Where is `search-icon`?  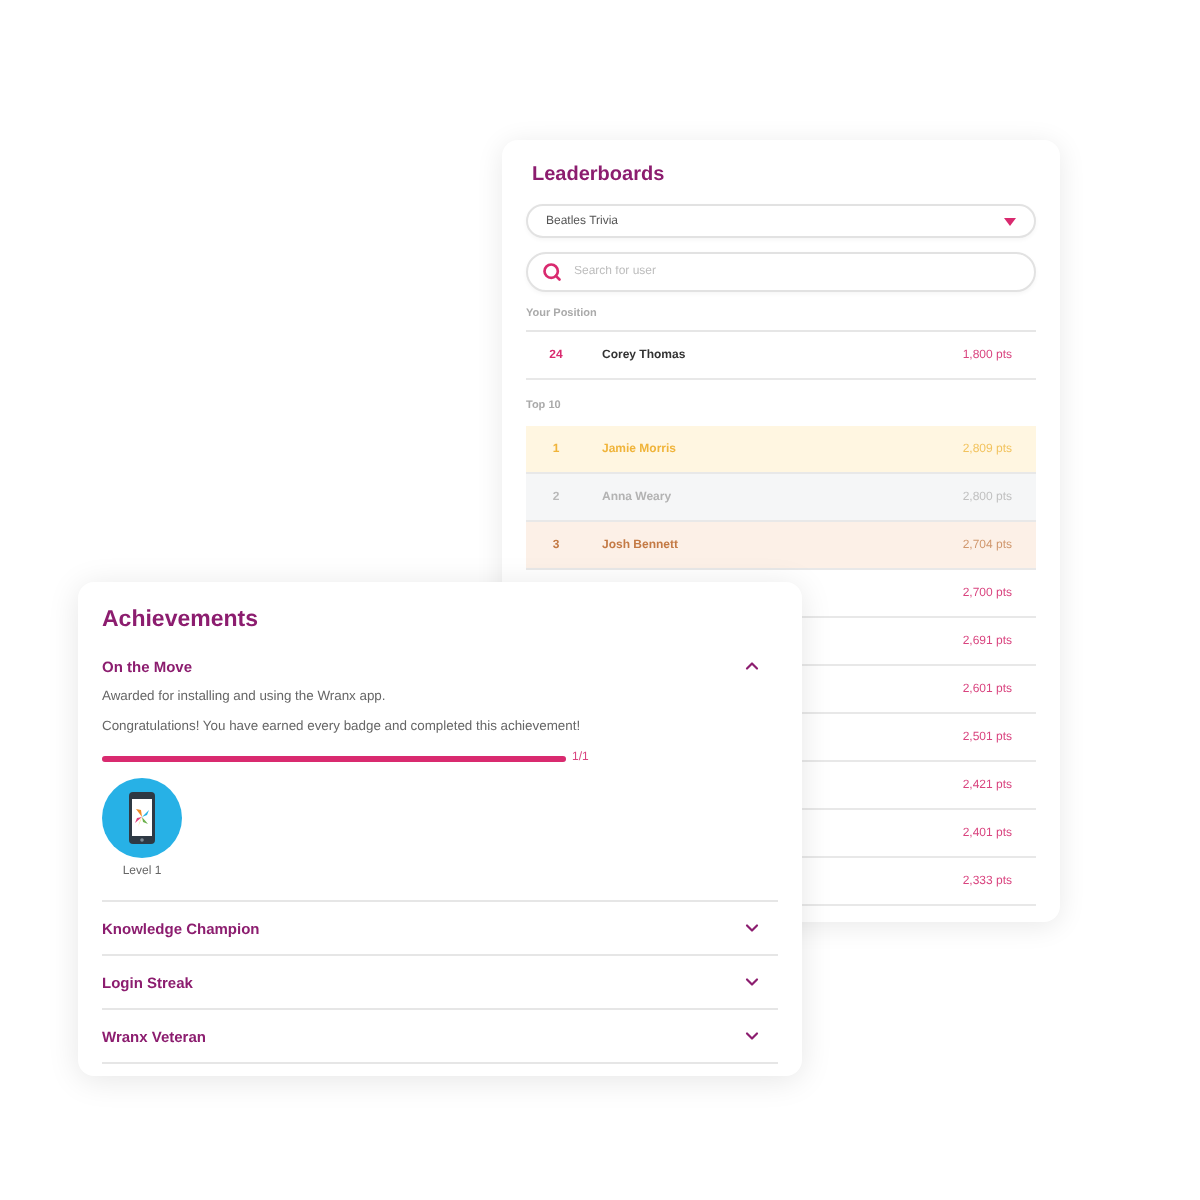 search-icon is located at coordinates (552, 272).